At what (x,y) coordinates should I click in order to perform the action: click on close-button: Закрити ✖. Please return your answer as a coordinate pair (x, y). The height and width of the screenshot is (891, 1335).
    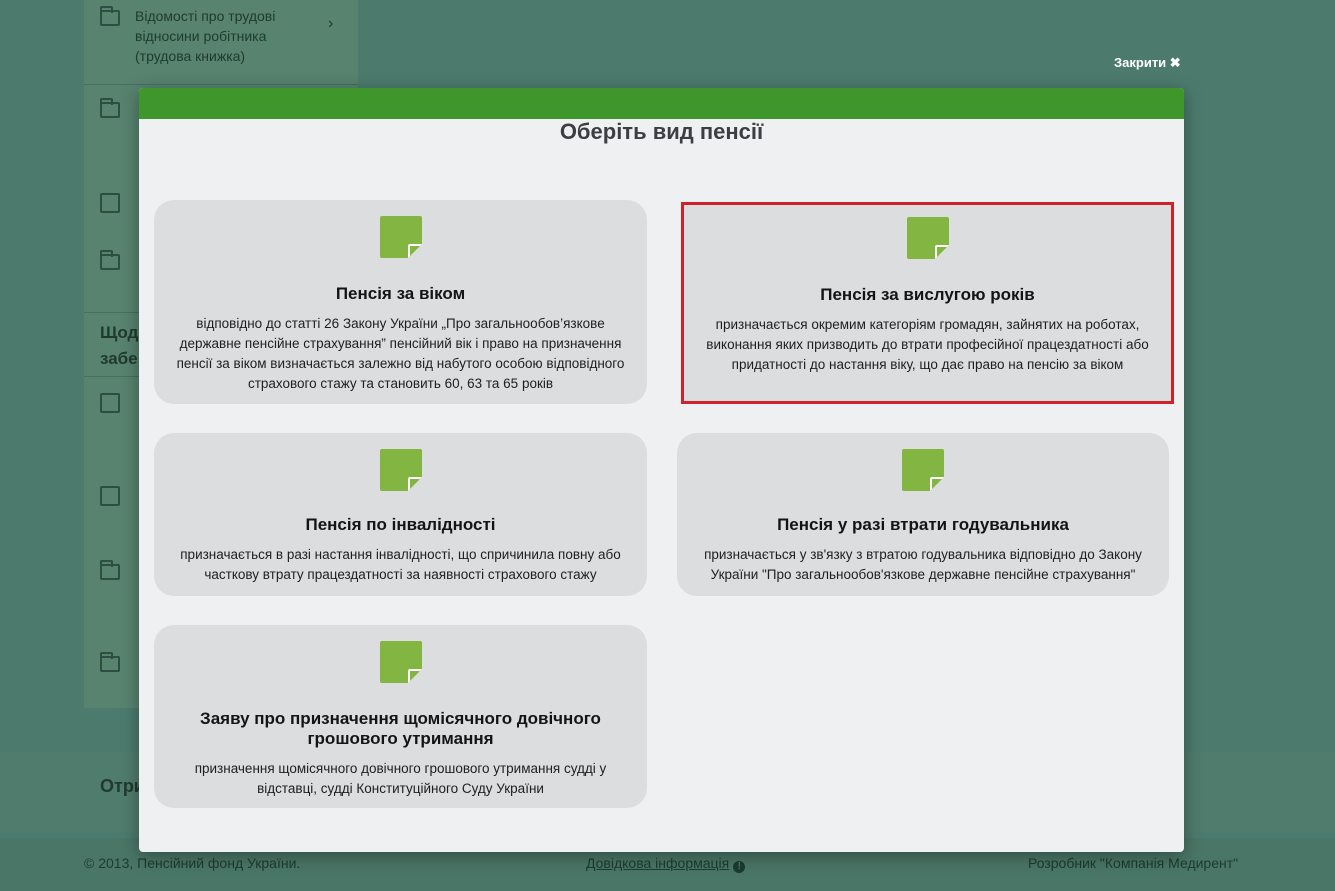
    Looking at the image, I should click on (1147, 63).